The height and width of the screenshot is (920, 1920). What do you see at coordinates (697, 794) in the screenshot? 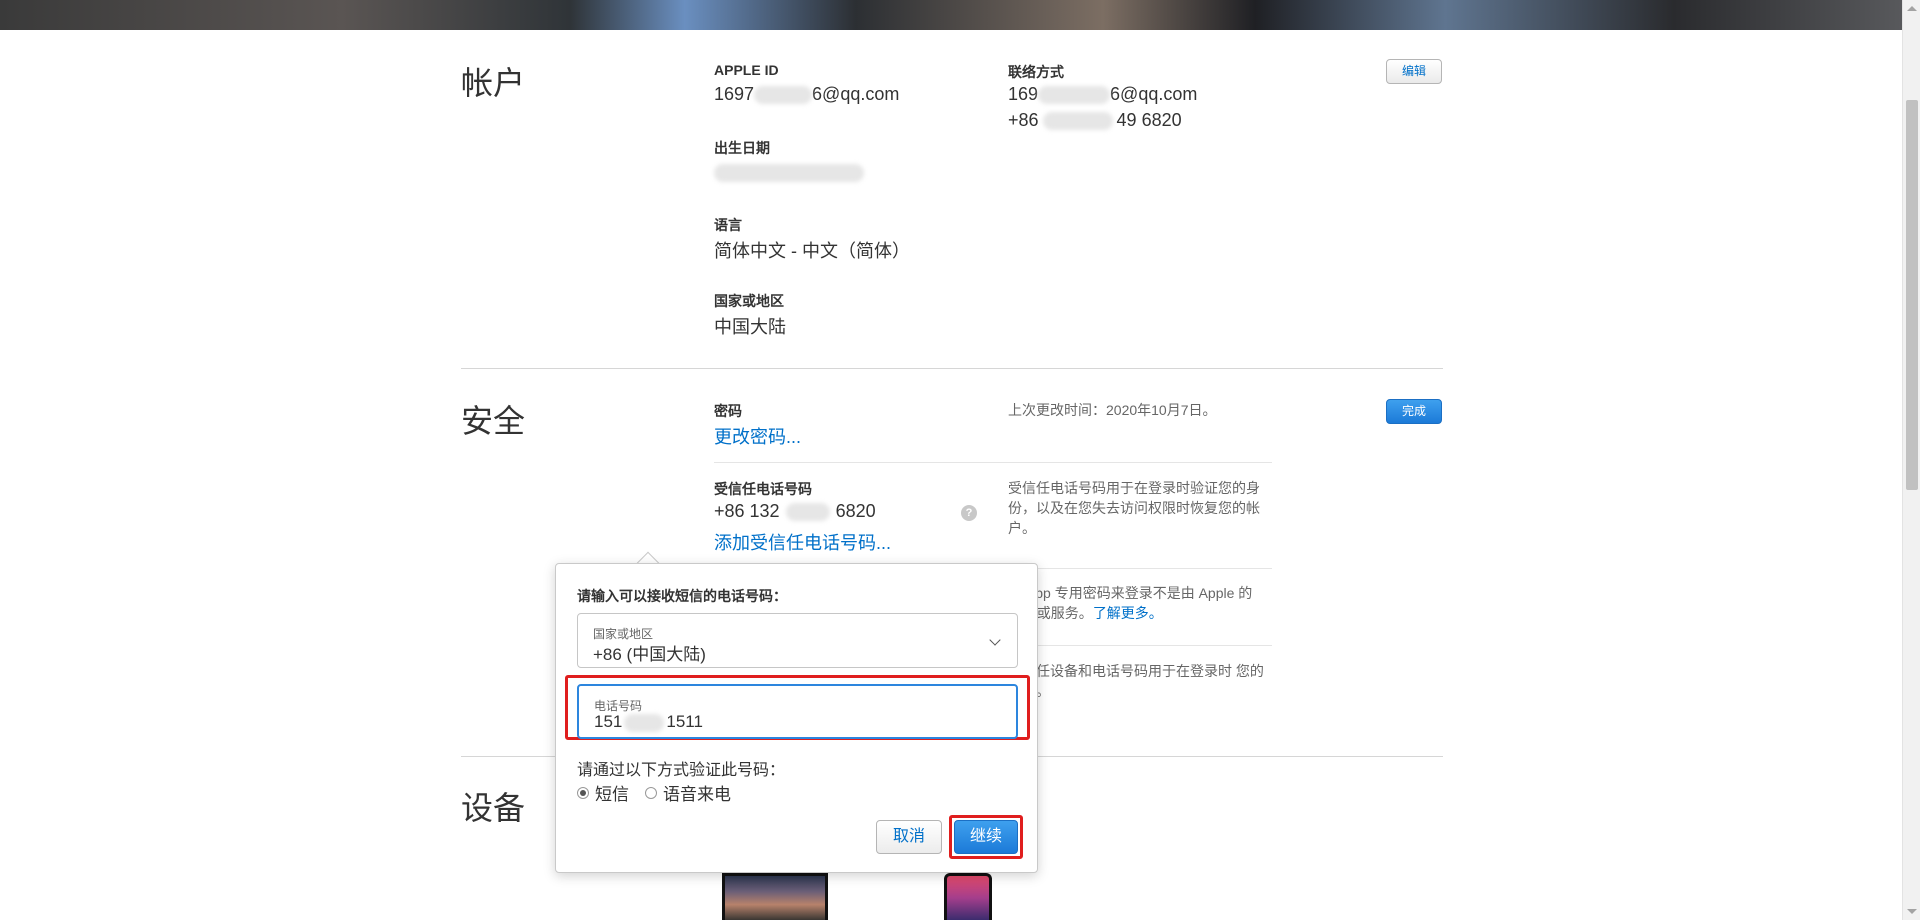
I see `voice-call-option-label: 语音来电` at bounding box center [697, 794].